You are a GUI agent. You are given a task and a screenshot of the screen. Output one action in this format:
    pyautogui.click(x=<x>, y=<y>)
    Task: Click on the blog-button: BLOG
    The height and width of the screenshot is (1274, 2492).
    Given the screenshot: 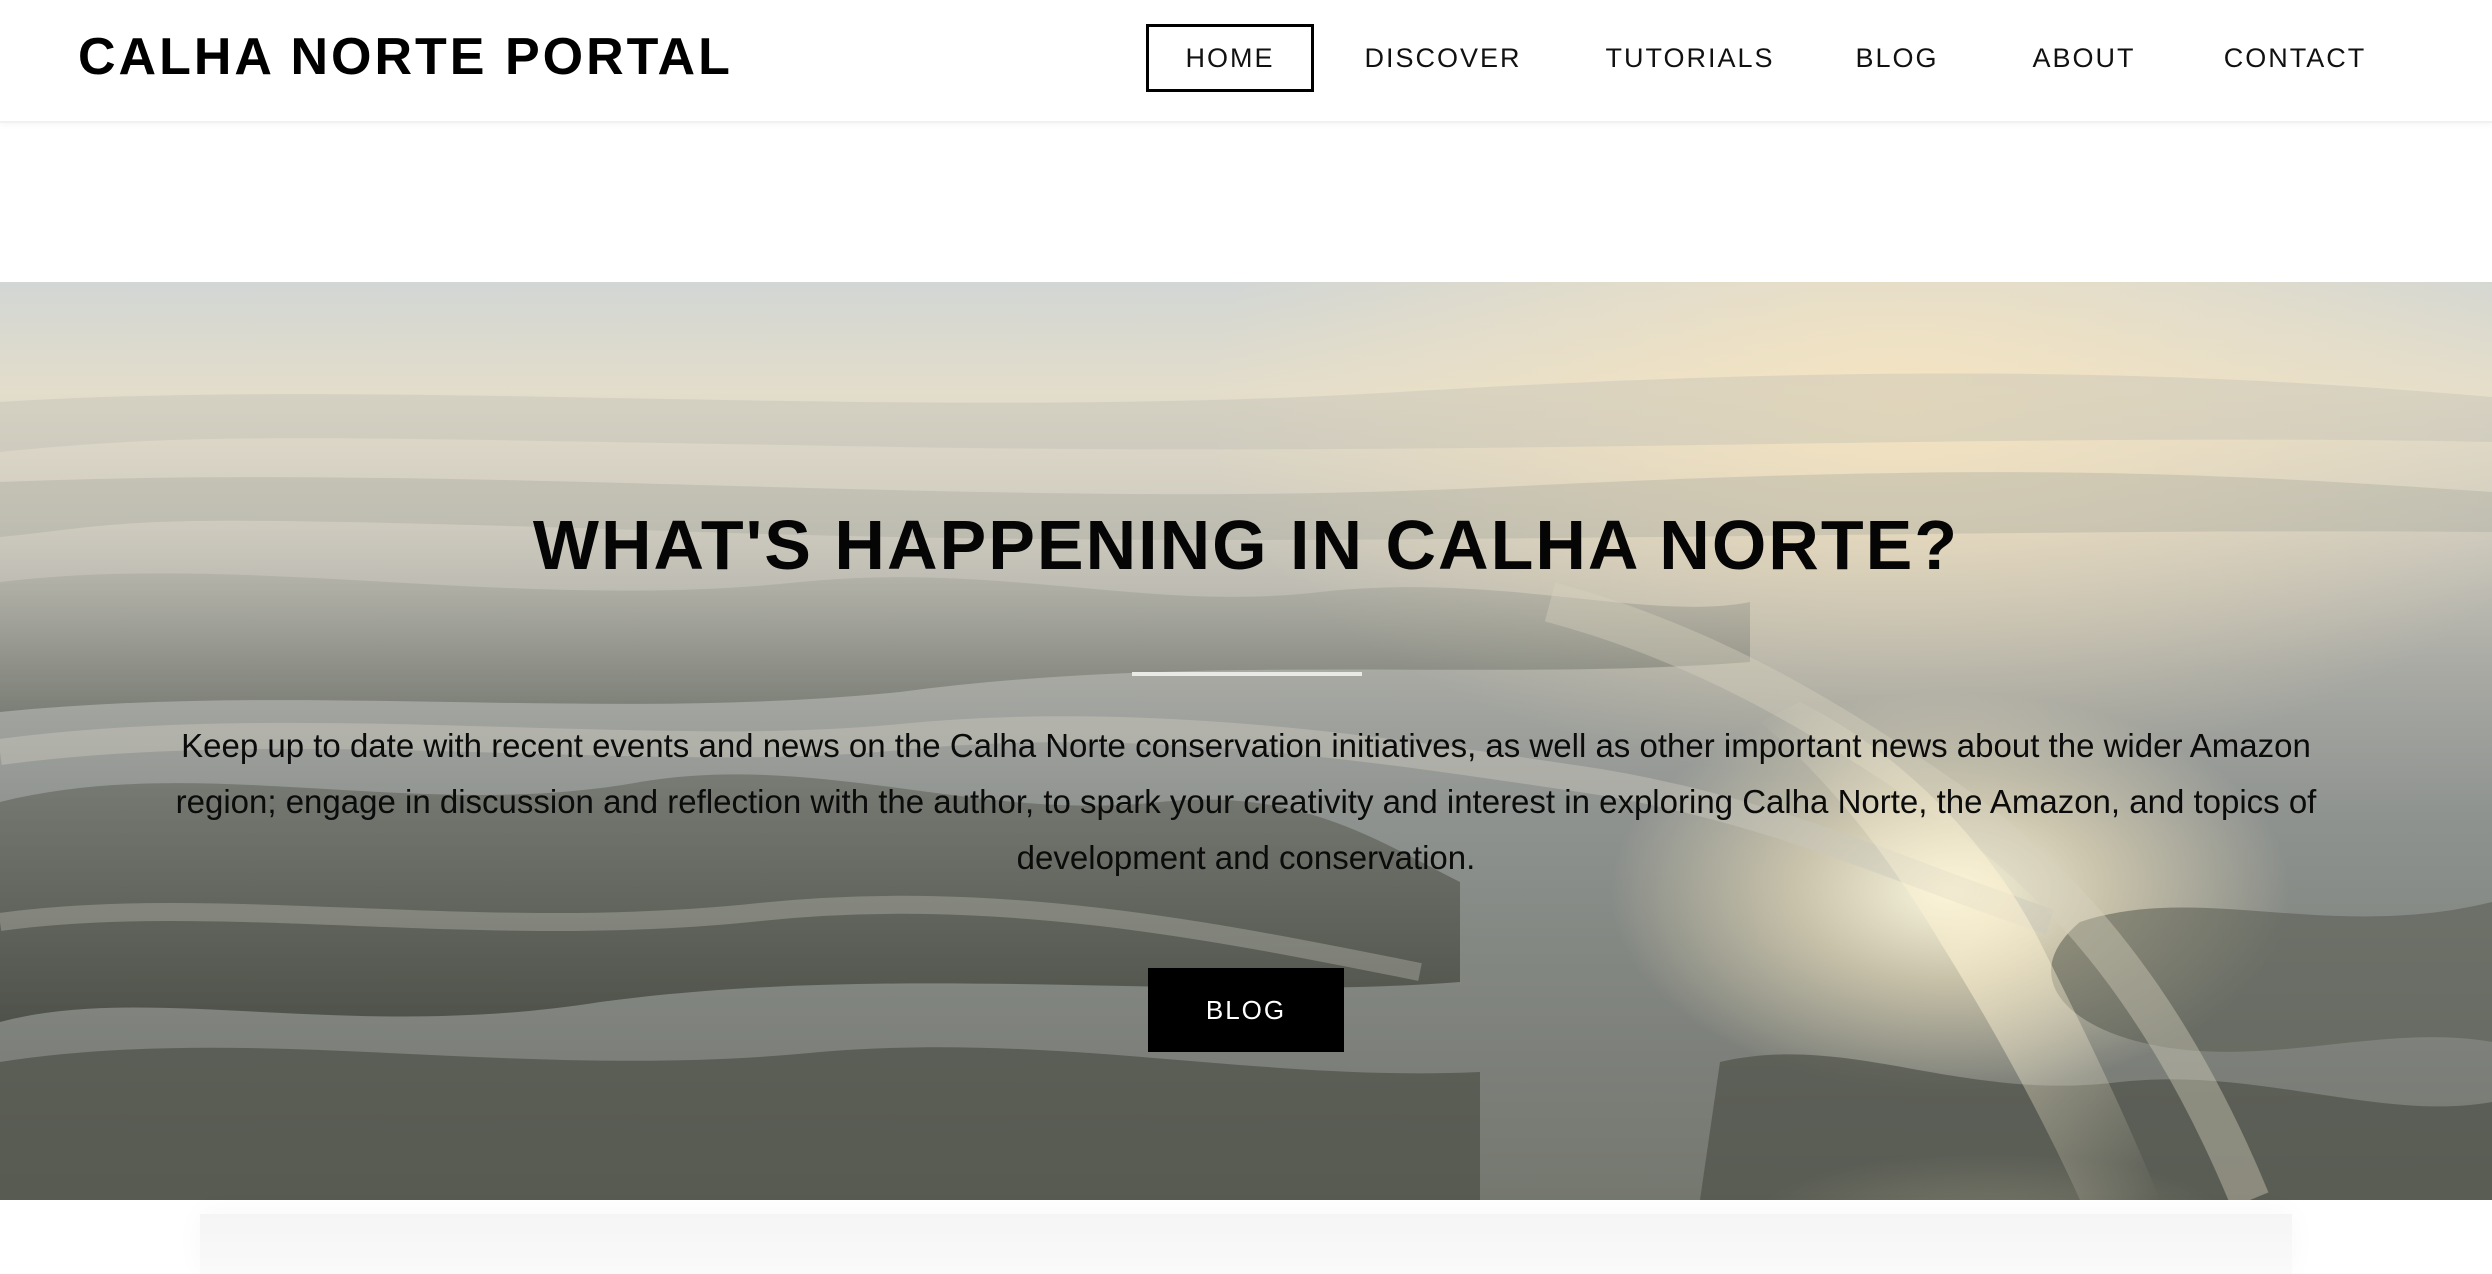 What is the action you would take?
    pyautogui.click(x=1246, y=1010)
    